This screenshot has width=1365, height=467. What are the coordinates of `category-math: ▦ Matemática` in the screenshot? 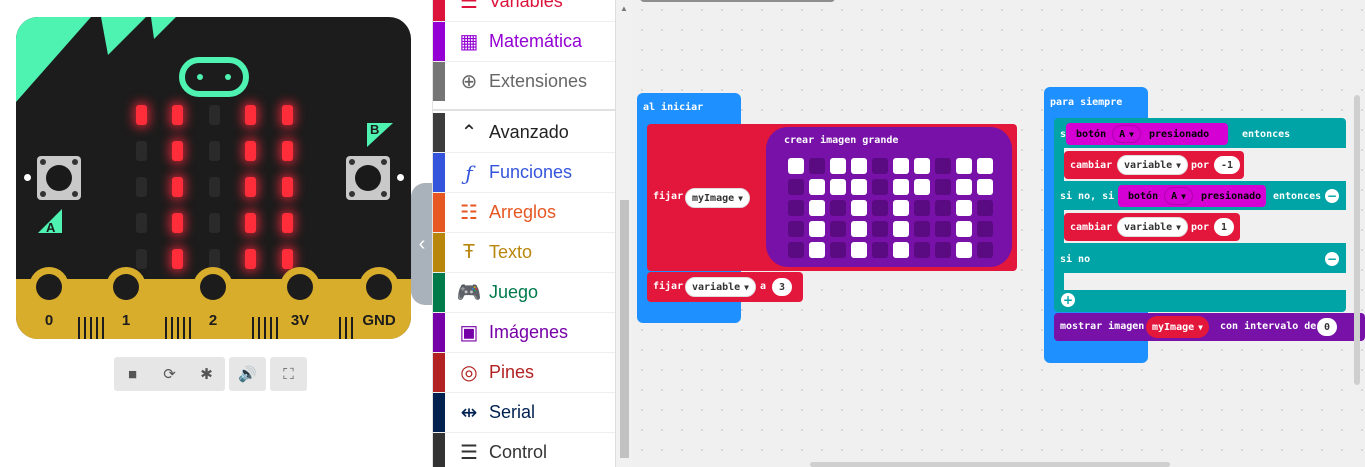 It's located at (524, 42).